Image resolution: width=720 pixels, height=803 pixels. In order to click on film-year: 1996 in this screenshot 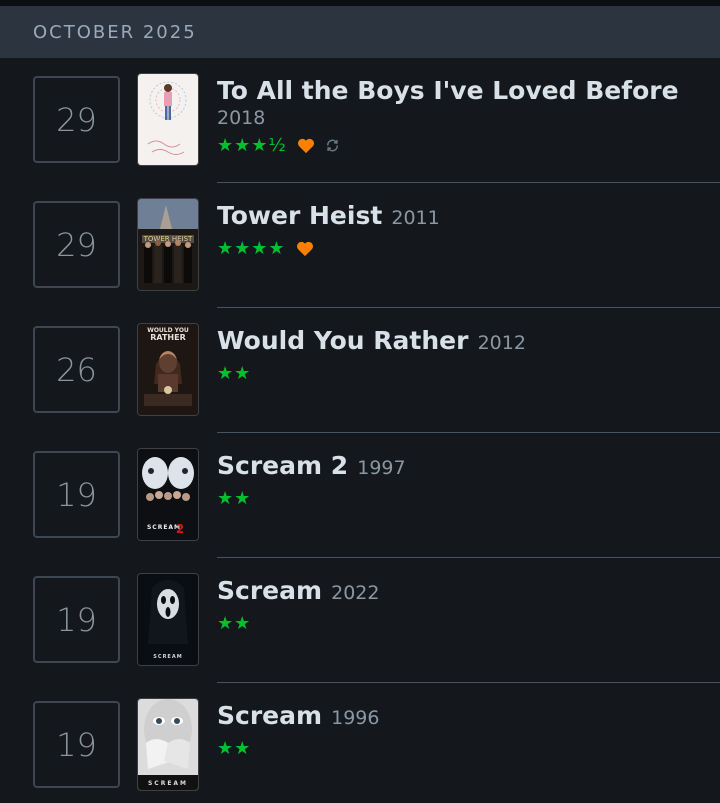, I will do `click(355, 718)`.